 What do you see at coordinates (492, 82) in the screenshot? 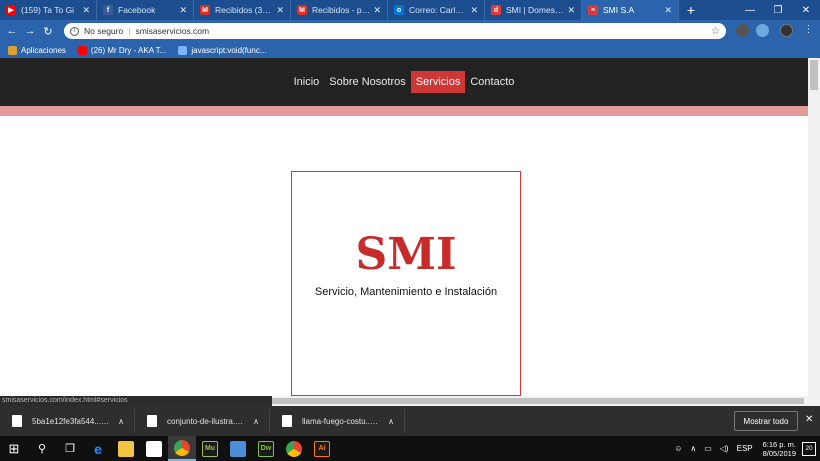
I see `nav-link-contacto: Contacto` at bounding box center [492, 82].